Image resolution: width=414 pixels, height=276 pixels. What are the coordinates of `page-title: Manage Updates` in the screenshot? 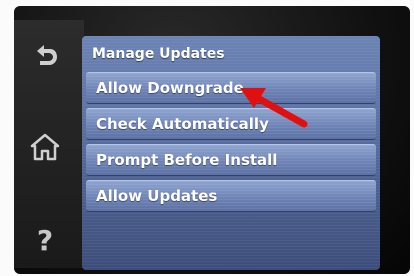 It's located at (158, 54).